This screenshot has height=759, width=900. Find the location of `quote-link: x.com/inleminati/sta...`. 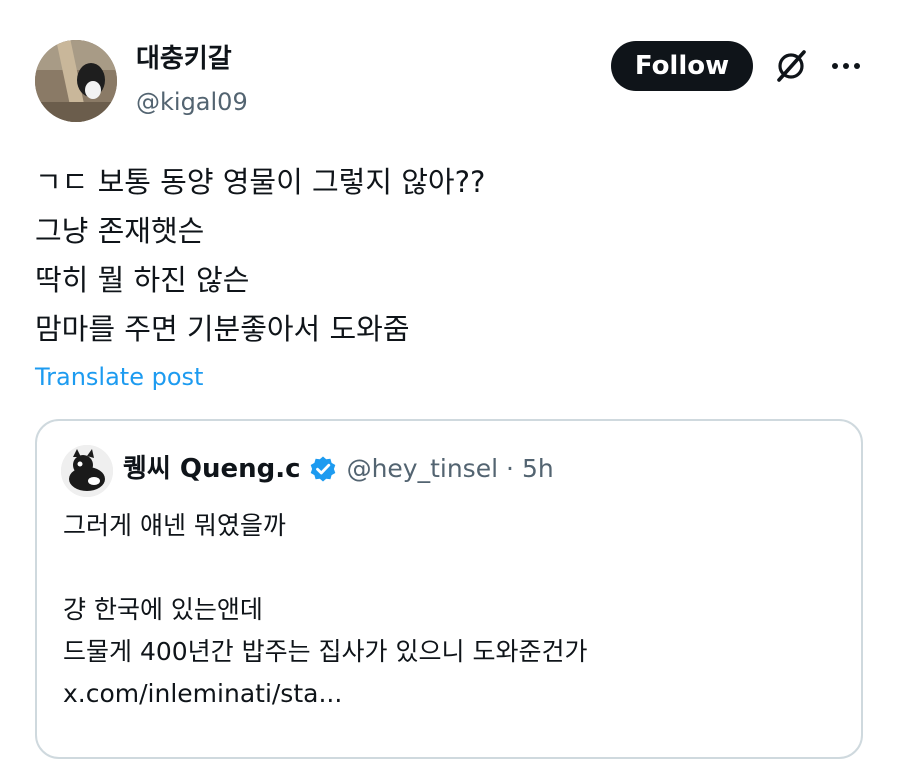

quote-link: x.com/inleminati/sta... is located at coordinates (453, 694).